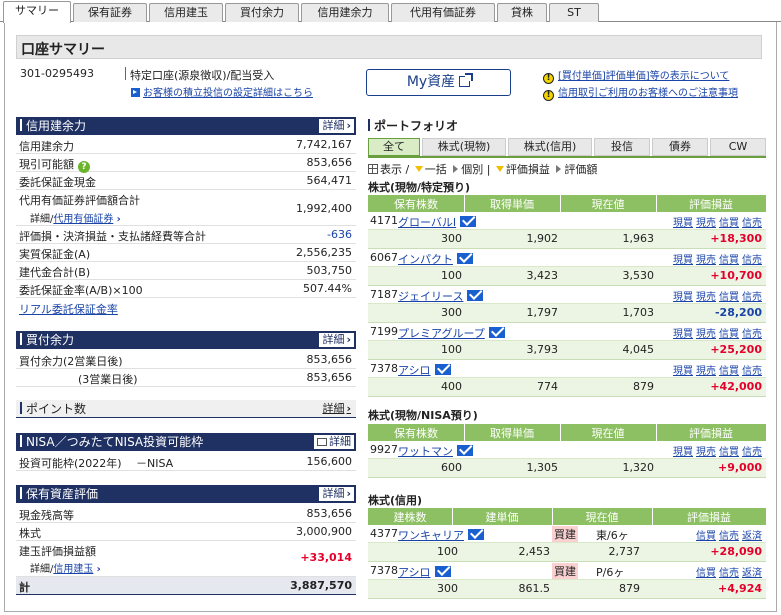 The height and width of the screenshot is (615, 781). Describe the element at coordinates (648, 93) in the screenshot. I see `notice-link-2: 信用取引ご利用のお客様へのご注意事項` at that location.